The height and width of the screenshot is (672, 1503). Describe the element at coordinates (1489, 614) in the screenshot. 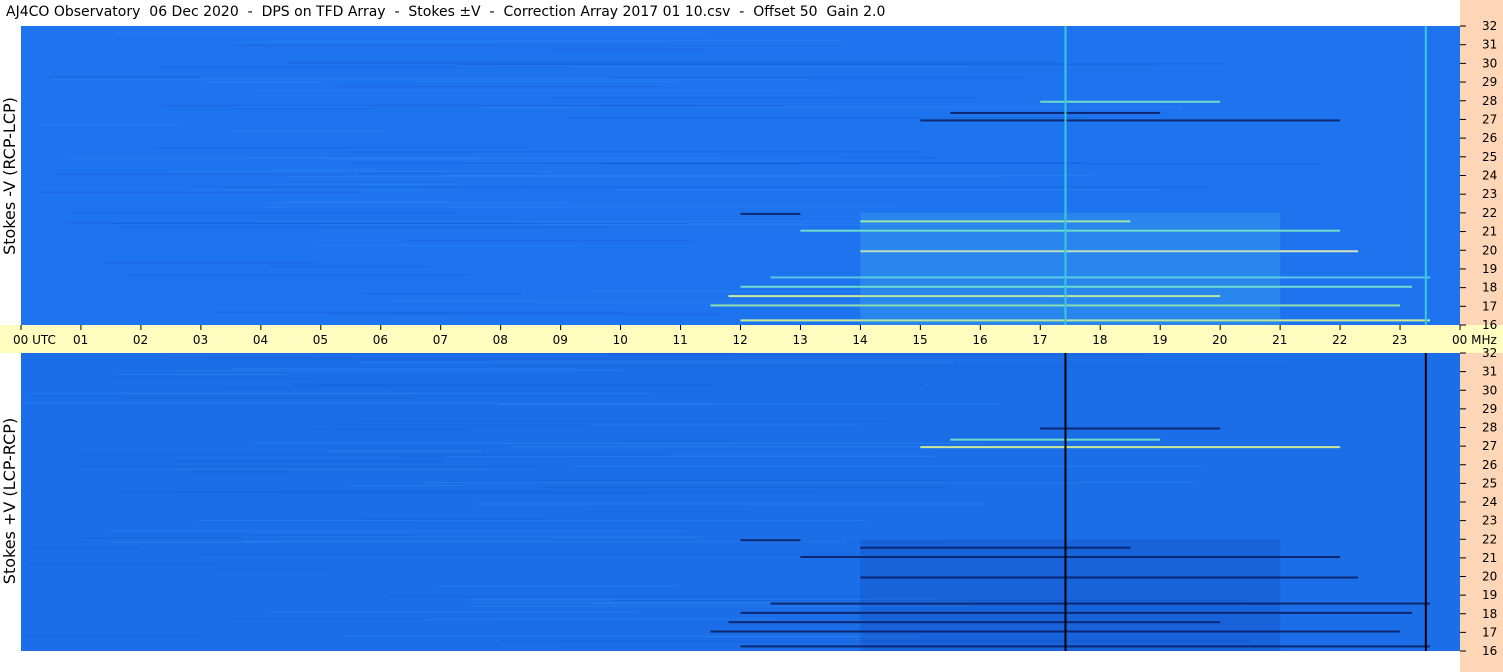

I see `freq-tick-label: 18` at that location.